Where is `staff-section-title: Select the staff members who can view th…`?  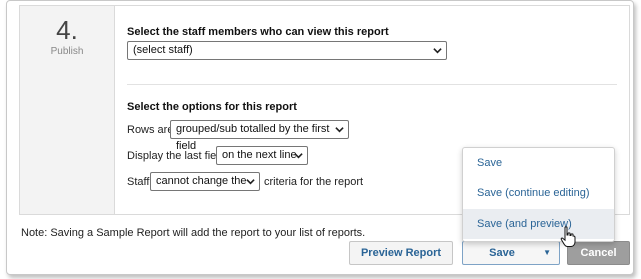
staff-section-title: Select the staff members who can view th… is located at coordinates (258, 32).